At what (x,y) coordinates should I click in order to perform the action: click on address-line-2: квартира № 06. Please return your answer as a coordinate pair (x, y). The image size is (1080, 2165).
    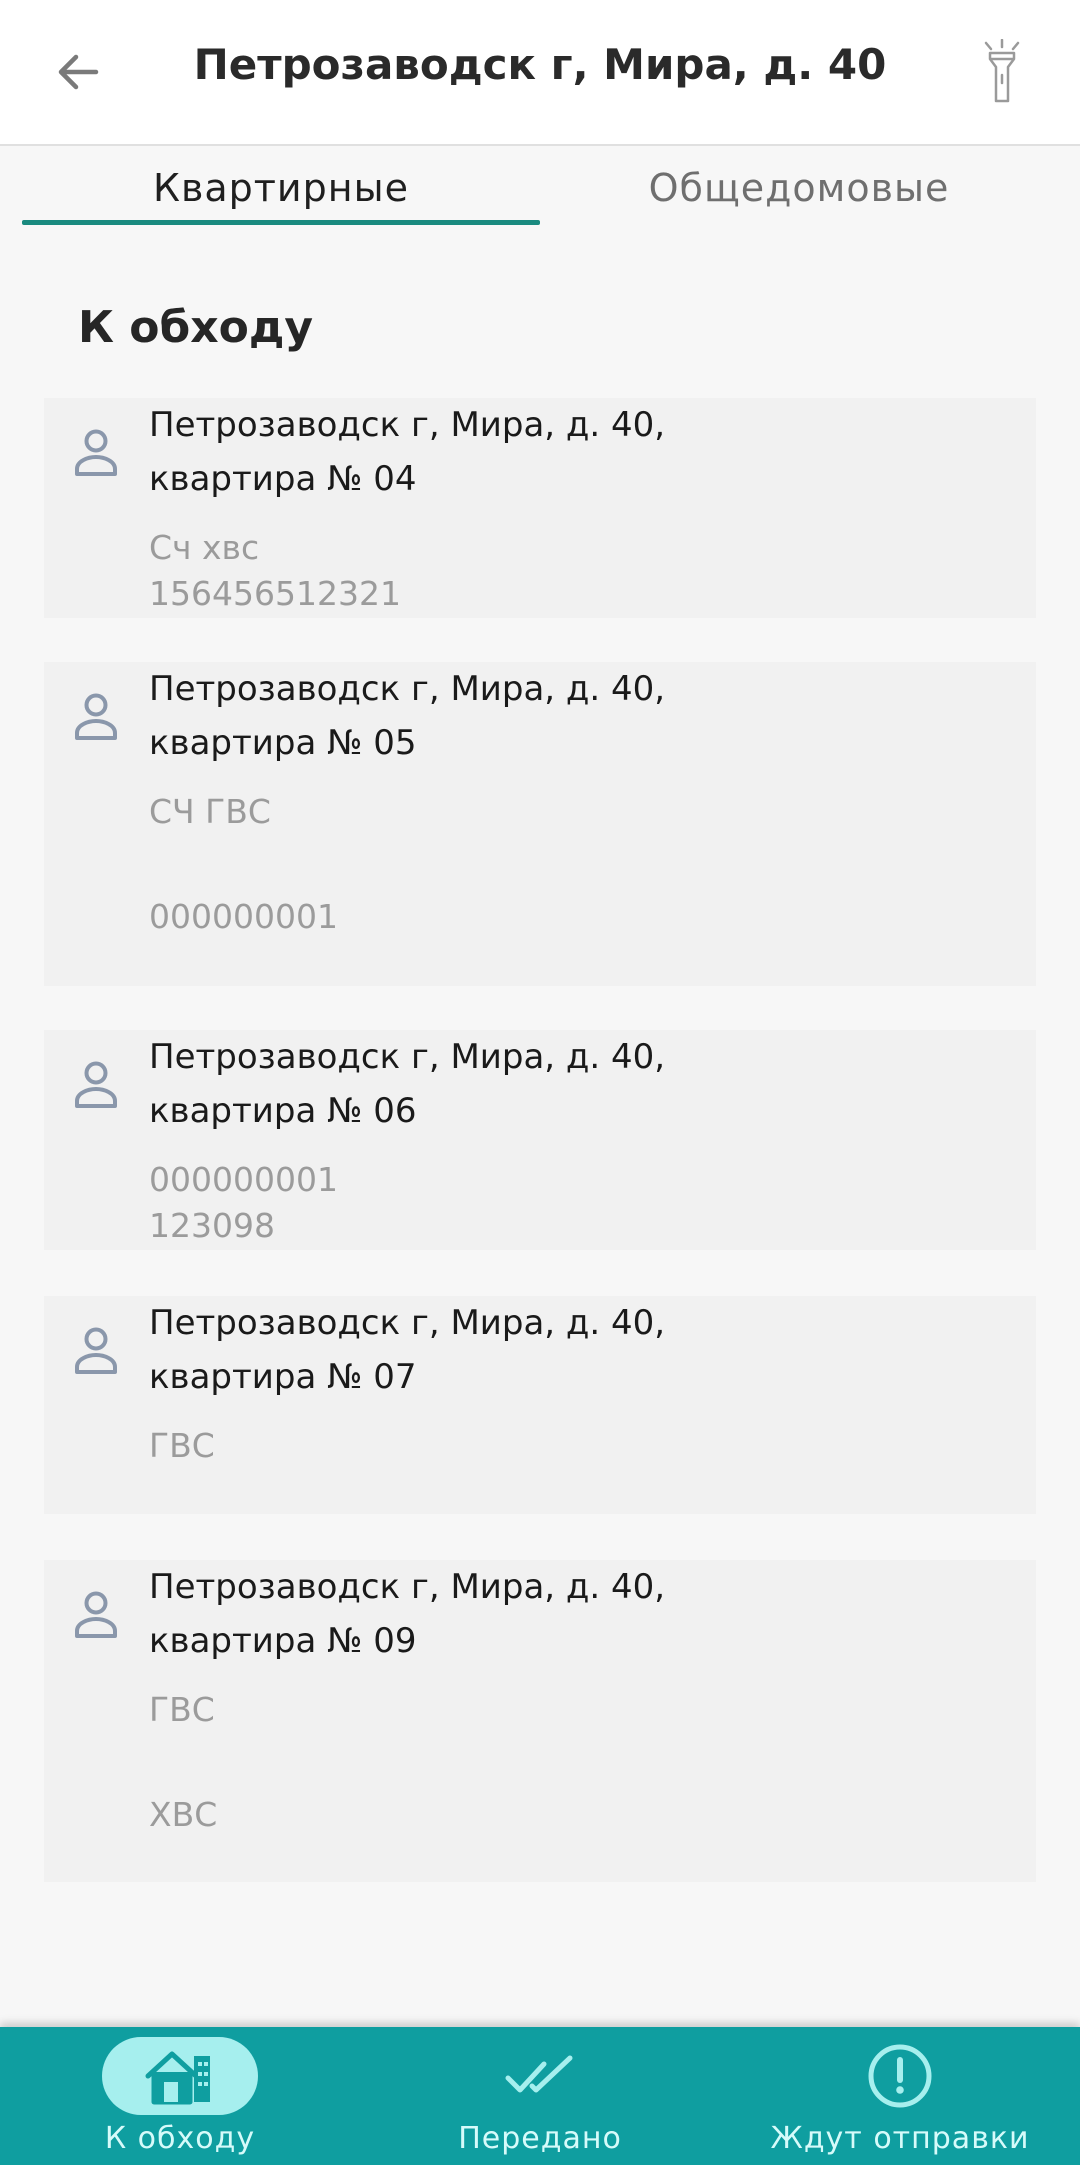
    Looking at the image, I should click on (283, 1111).